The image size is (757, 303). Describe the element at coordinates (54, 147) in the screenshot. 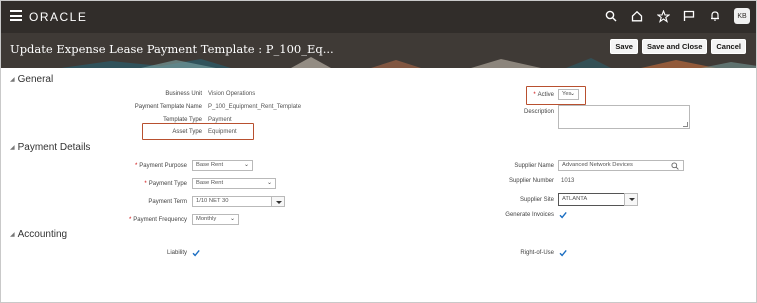

I see `payment-section-title: Payment Details` at that location.